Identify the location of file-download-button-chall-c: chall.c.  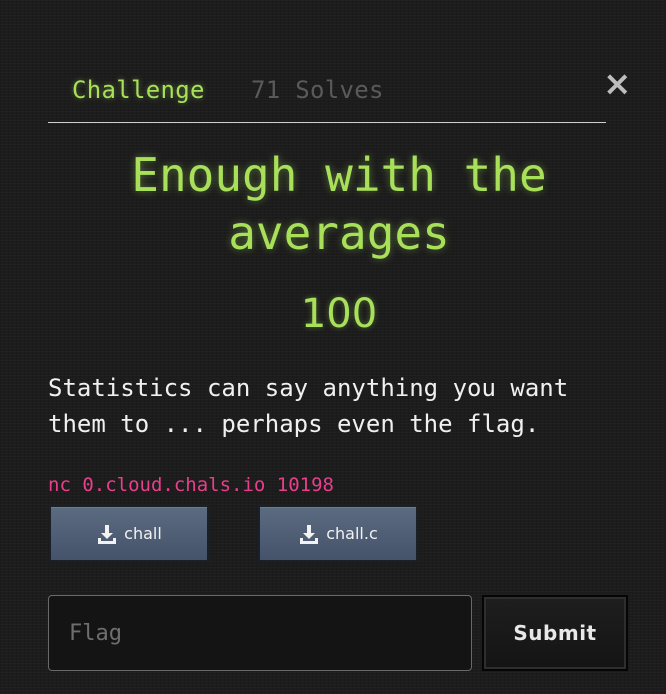
(338, 533).